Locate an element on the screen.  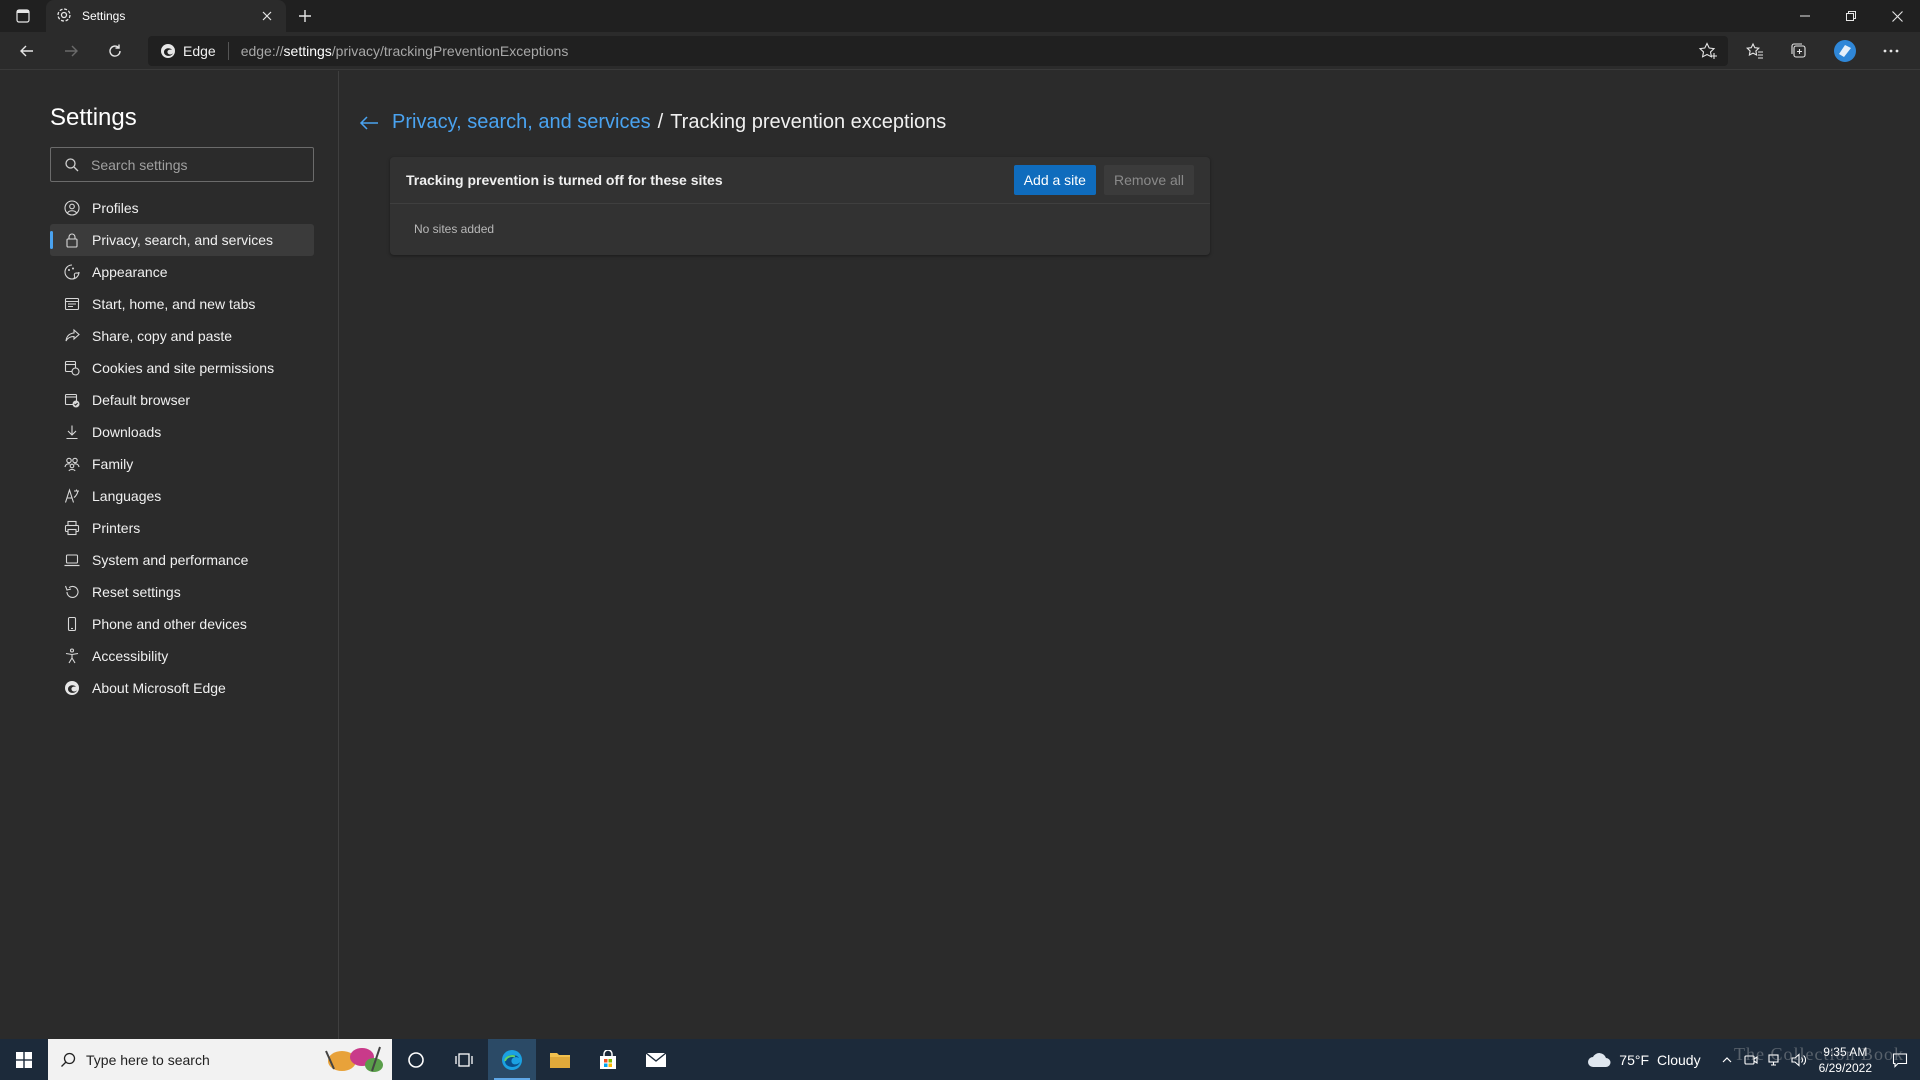
close-icon is located at coordinates (1897, 16).